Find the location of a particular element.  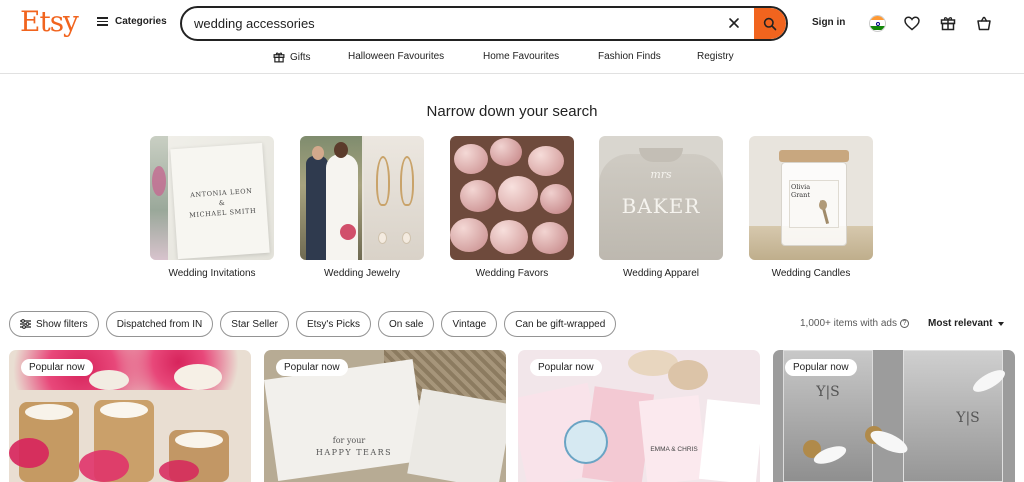

search-icon is located at coordinates (770, 23).